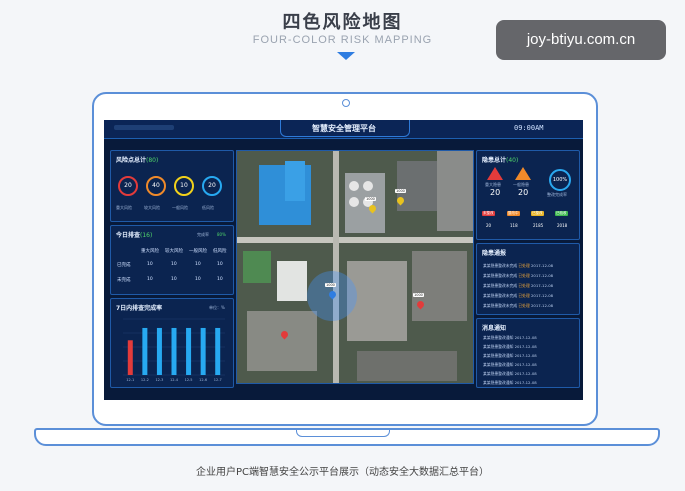 The width and height of the screenshot is (685, 491). What do you see at coordinates (220, 251) in the screenshot?
I see `check-col-low: 低风险` at bounding box center [220, 251].